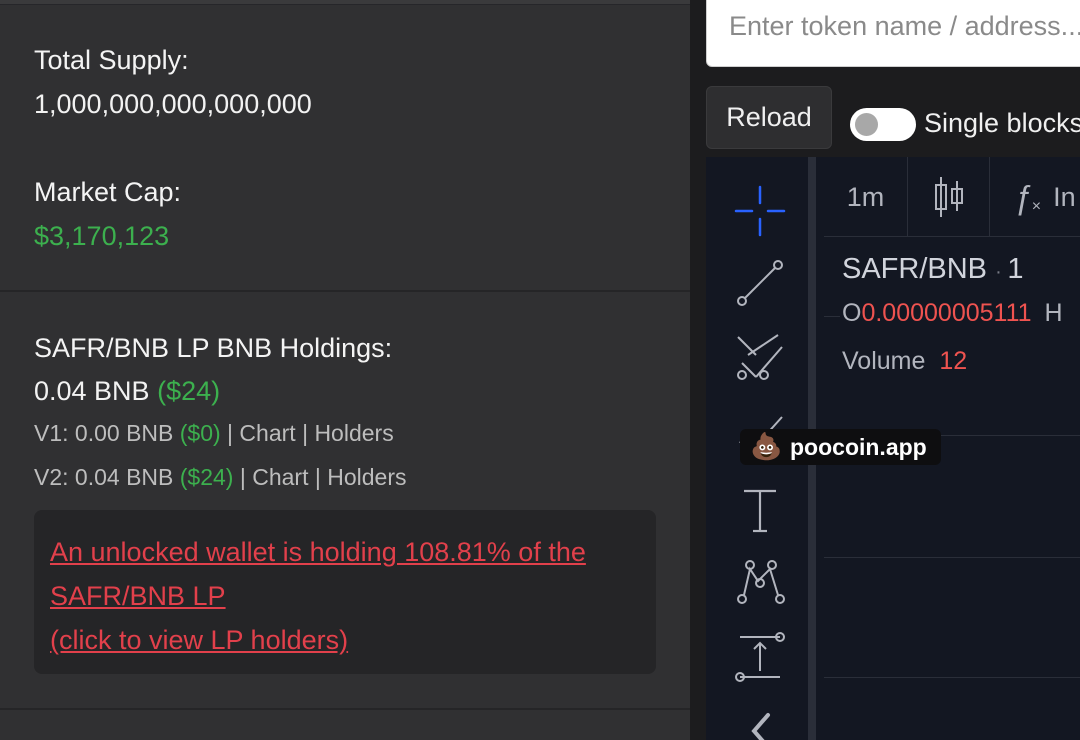 This screenshot has width=1080, height=740. I want to click on function-icon: ƒ, so click(1023, 196).